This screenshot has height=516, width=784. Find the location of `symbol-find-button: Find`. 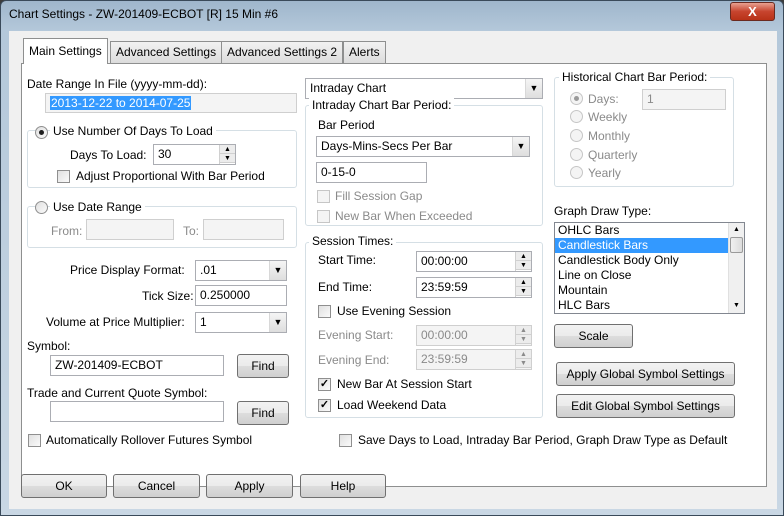

symbol-find-button: Find is located at coordinates (263, 366).